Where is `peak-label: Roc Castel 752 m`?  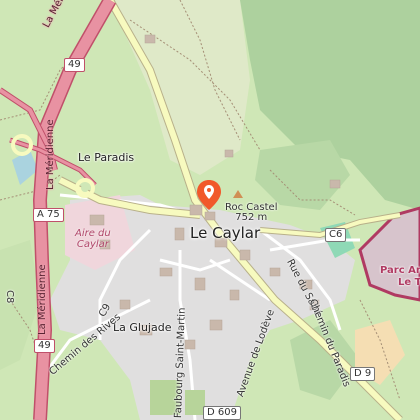
peak-label: Roc Castel 752 m is located at coordinates (251, 213).